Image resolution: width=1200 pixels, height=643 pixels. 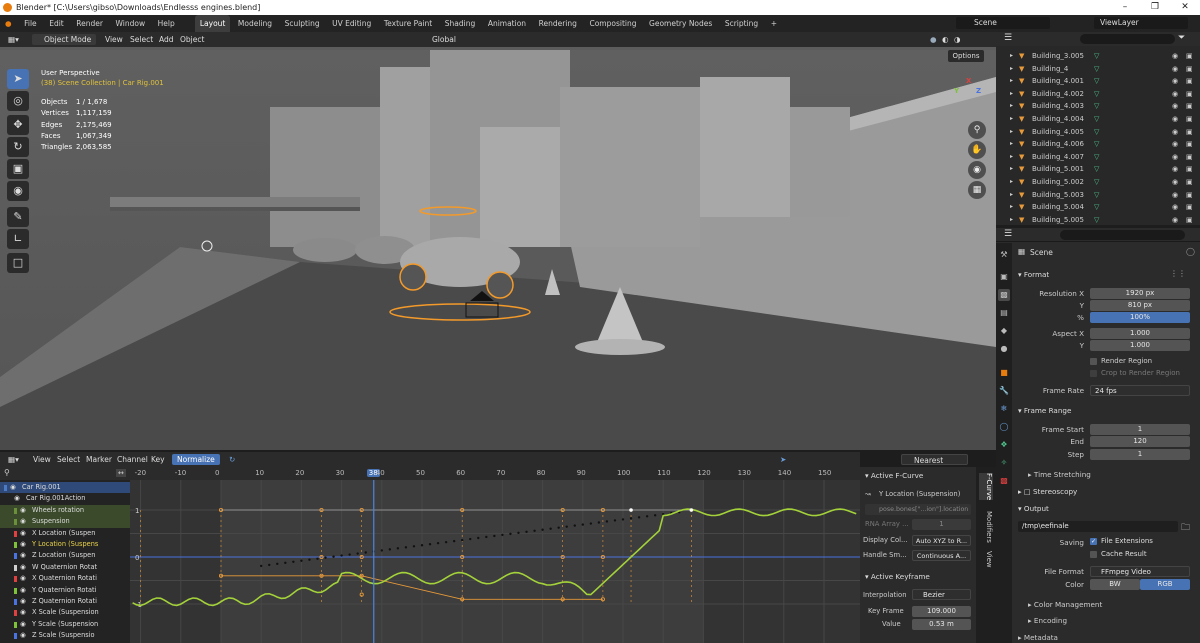 What do you see at coordinates (18, 169) in the screenshot?
I see `scale-tool: ▣` at bounding box center [18, 169].